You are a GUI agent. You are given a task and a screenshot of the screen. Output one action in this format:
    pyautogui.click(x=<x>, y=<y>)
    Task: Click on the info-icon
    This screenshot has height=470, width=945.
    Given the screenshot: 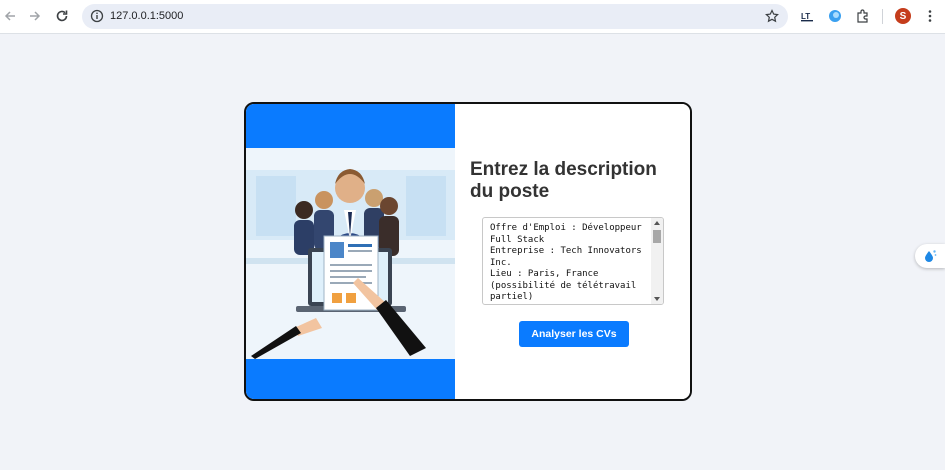 What is the action you would take?
    pyautogui.click(x=97, y=16)
    